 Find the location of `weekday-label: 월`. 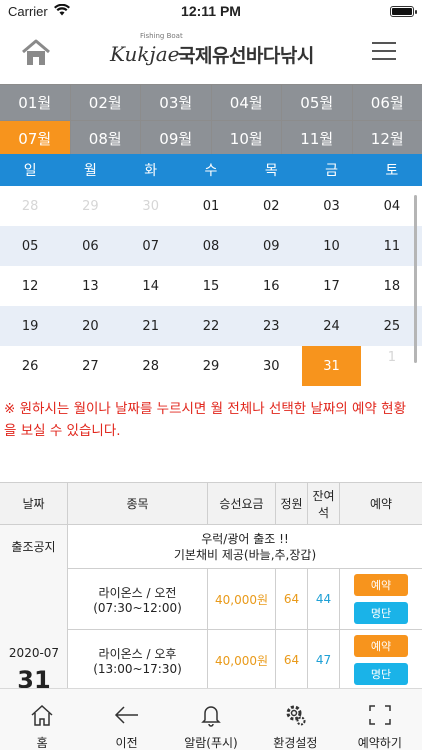

weekday-label: 월 is located at coordinates (90, 171).